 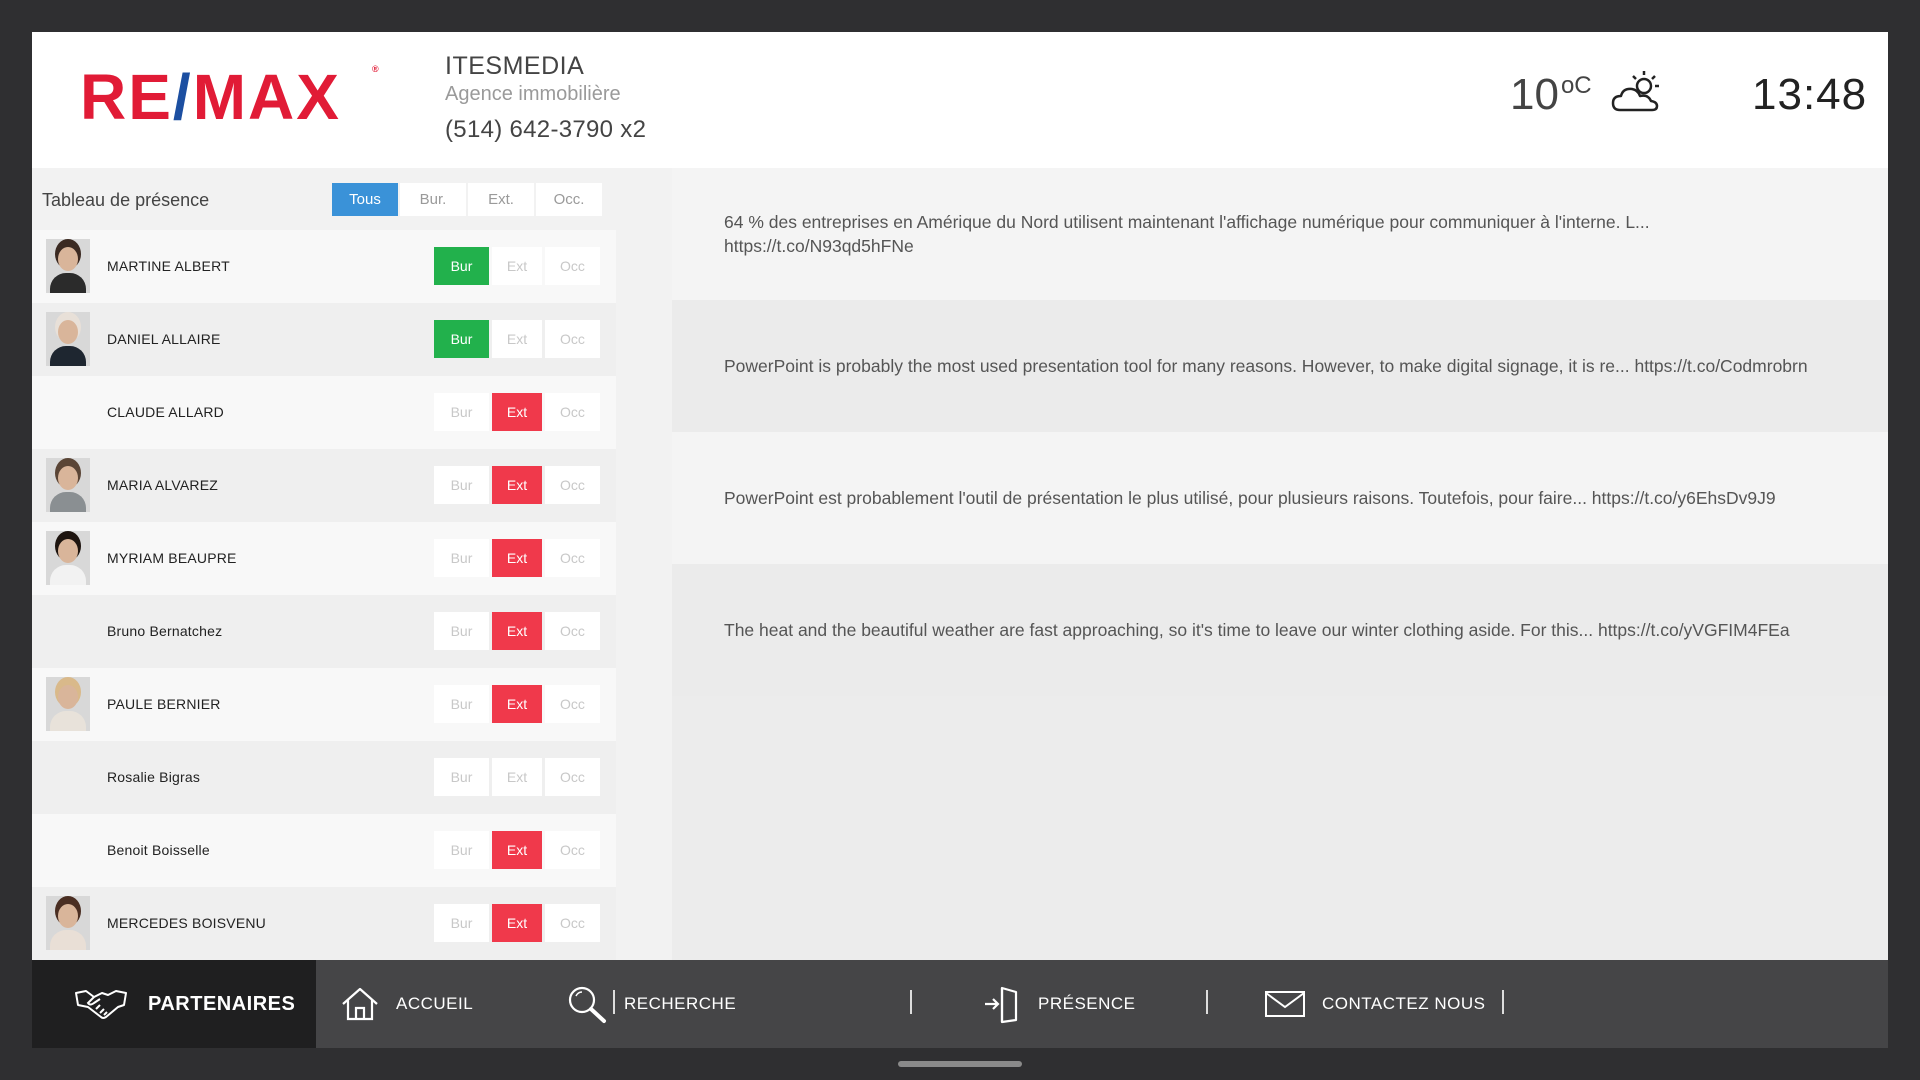 What do you see at coordinates (158, 850) in the screenshot?
I see `person-name: Benoit Boisselle` at bounding box center [158, 850].